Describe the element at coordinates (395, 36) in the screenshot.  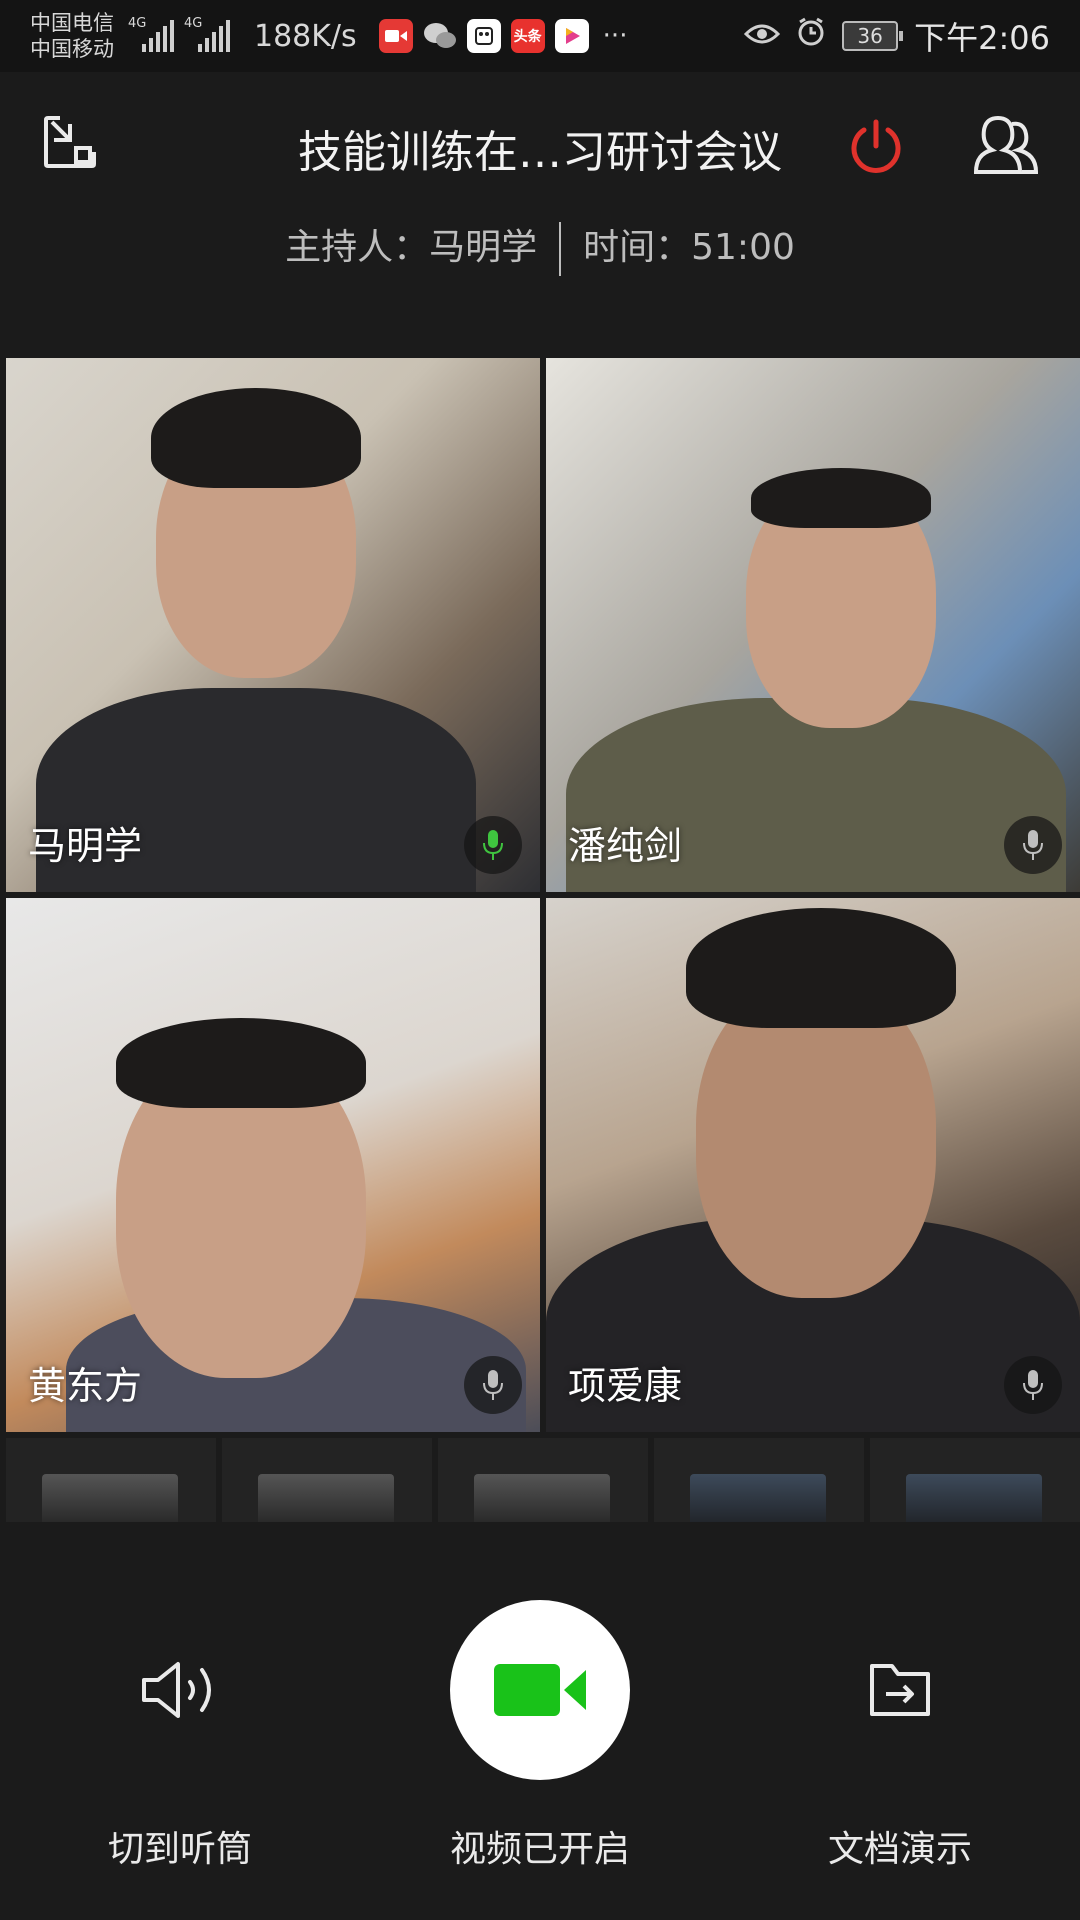
I see `video-app-icon` at that location.